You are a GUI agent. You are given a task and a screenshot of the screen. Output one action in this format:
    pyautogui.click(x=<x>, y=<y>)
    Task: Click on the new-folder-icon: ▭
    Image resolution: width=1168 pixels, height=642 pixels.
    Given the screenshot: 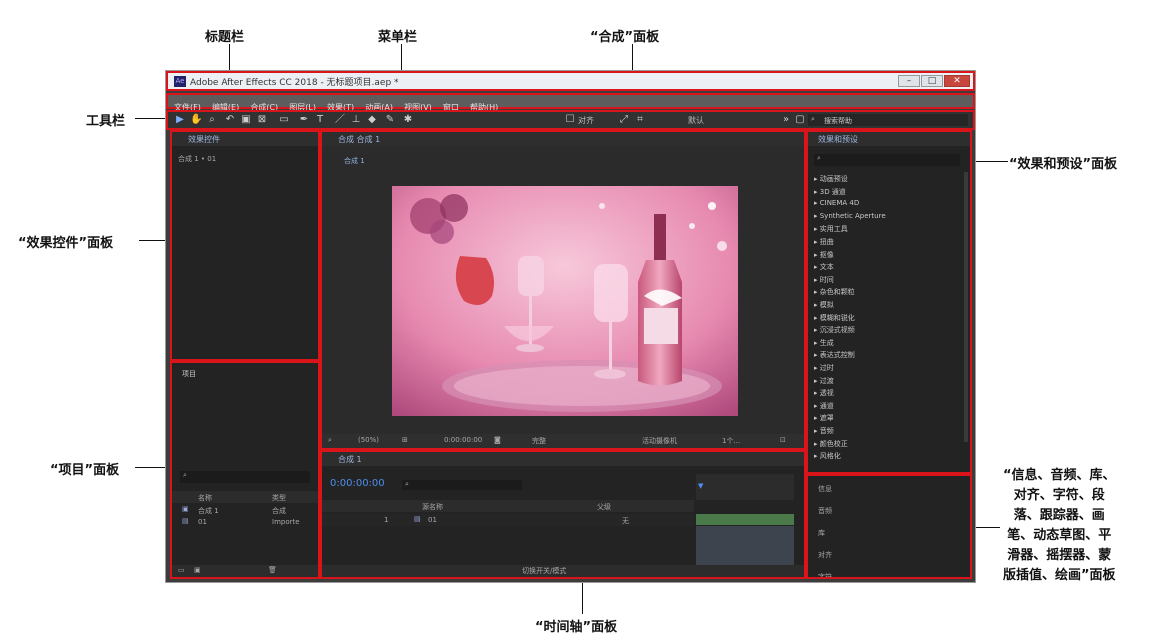 What is the action you would take?
    pyautogui.click(x=181, y=570)
    